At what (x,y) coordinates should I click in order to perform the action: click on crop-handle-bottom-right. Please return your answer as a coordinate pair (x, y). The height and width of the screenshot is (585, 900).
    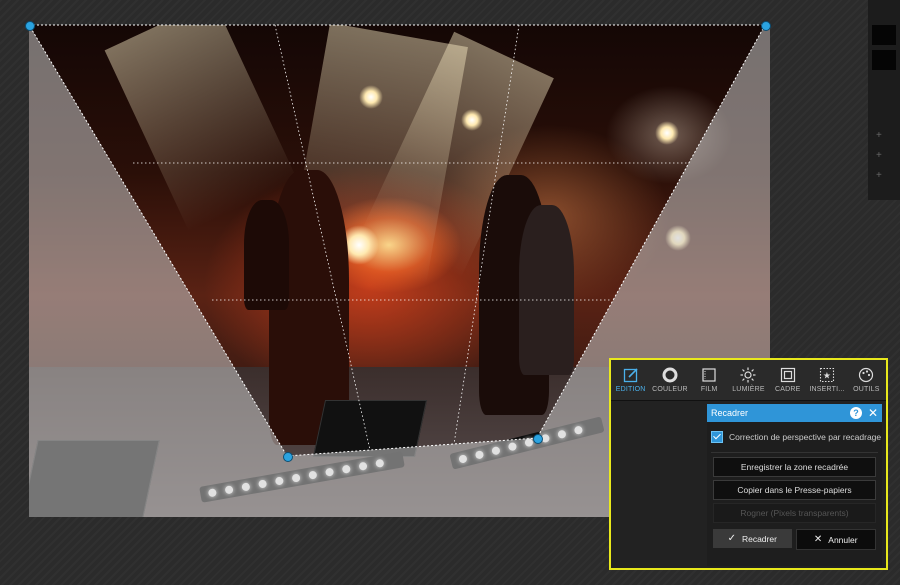
    Looking at the image, I should click on (538, 439).